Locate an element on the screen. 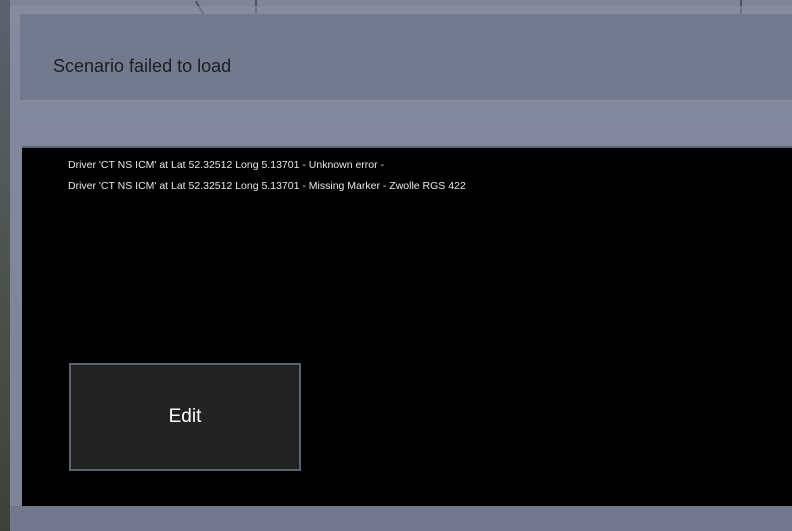  edit-button: Edit is located at coordinates (185, 417).